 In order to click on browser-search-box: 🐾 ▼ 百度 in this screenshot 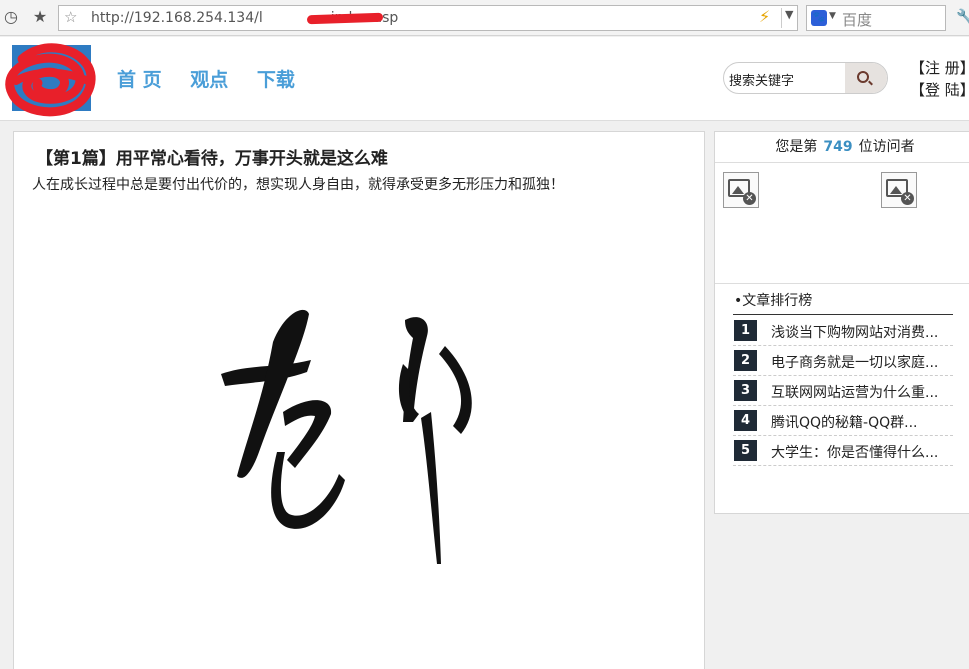, I will do `click(876, 18)`.